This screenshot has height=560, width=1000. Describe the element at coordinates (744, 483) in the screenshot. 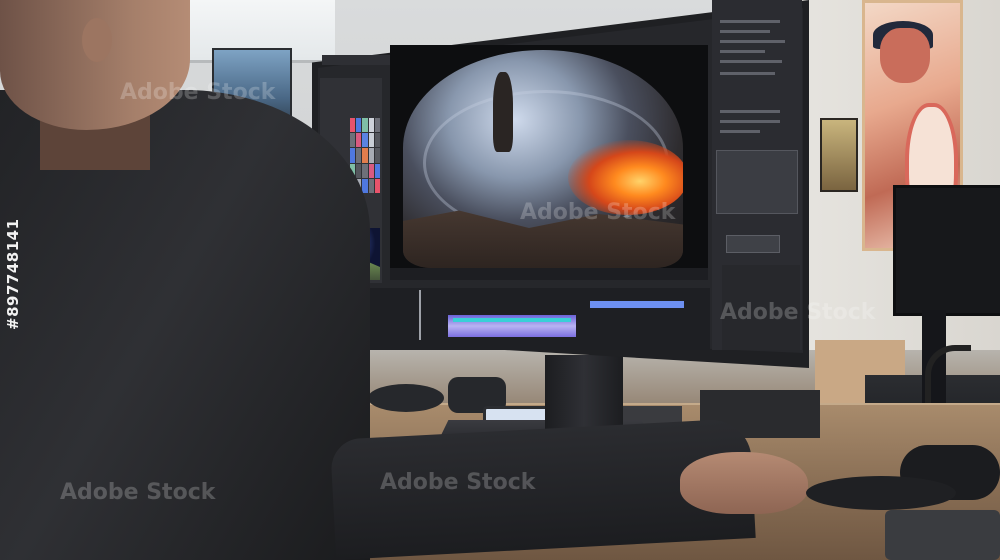

I see `foreground-person-hand` at that location.